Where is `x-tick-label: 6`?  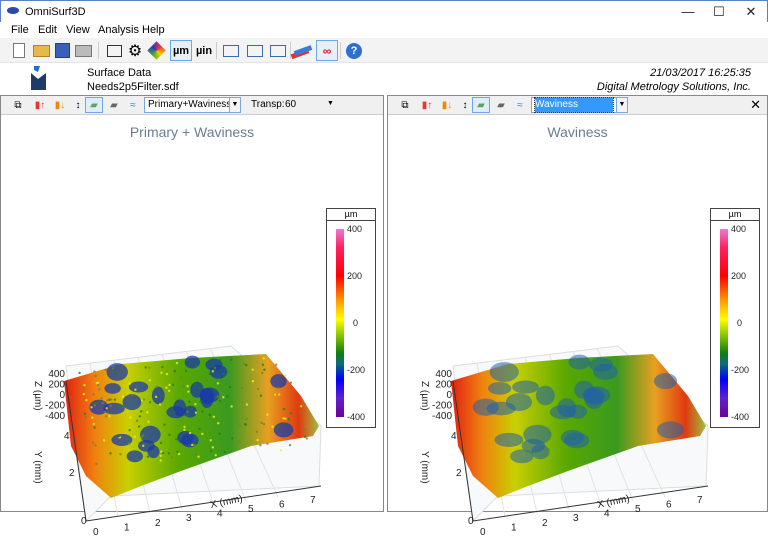 x-tick-label: 6 is located at coordinates (669, 504).